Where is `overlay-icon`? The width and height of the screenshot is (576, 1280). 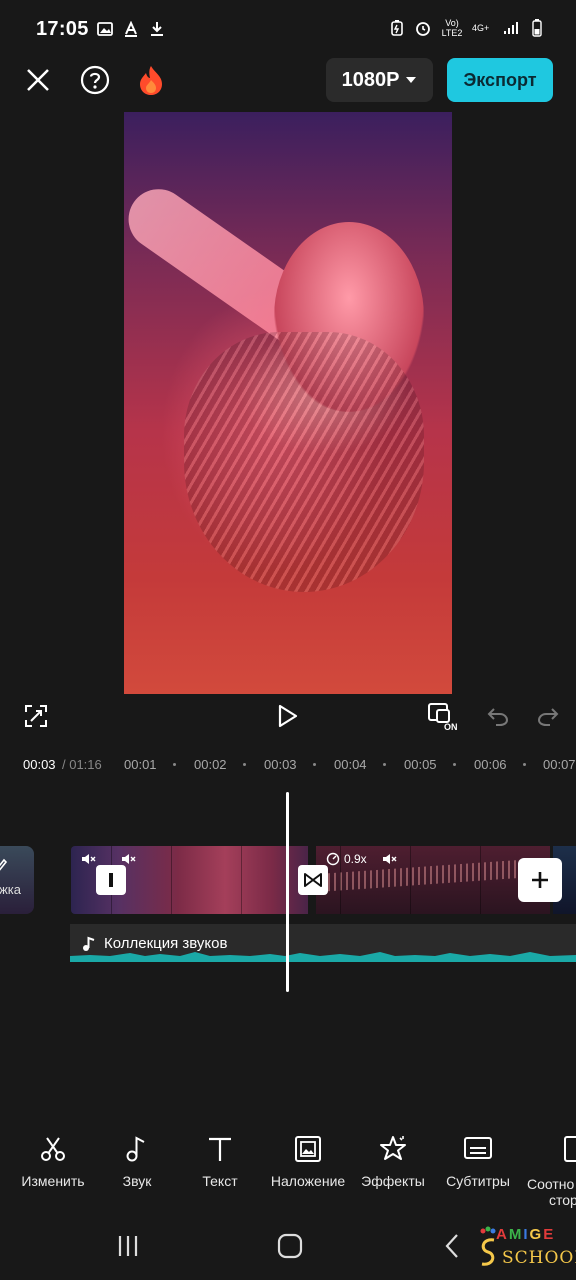
overlay-icon is located at coordinates (308, 1149).